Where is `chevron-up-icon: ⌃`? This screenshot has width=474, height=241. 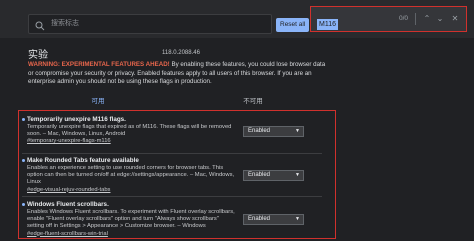
chevron-up-icon: ⌃ is located at coordinates (427, 19).